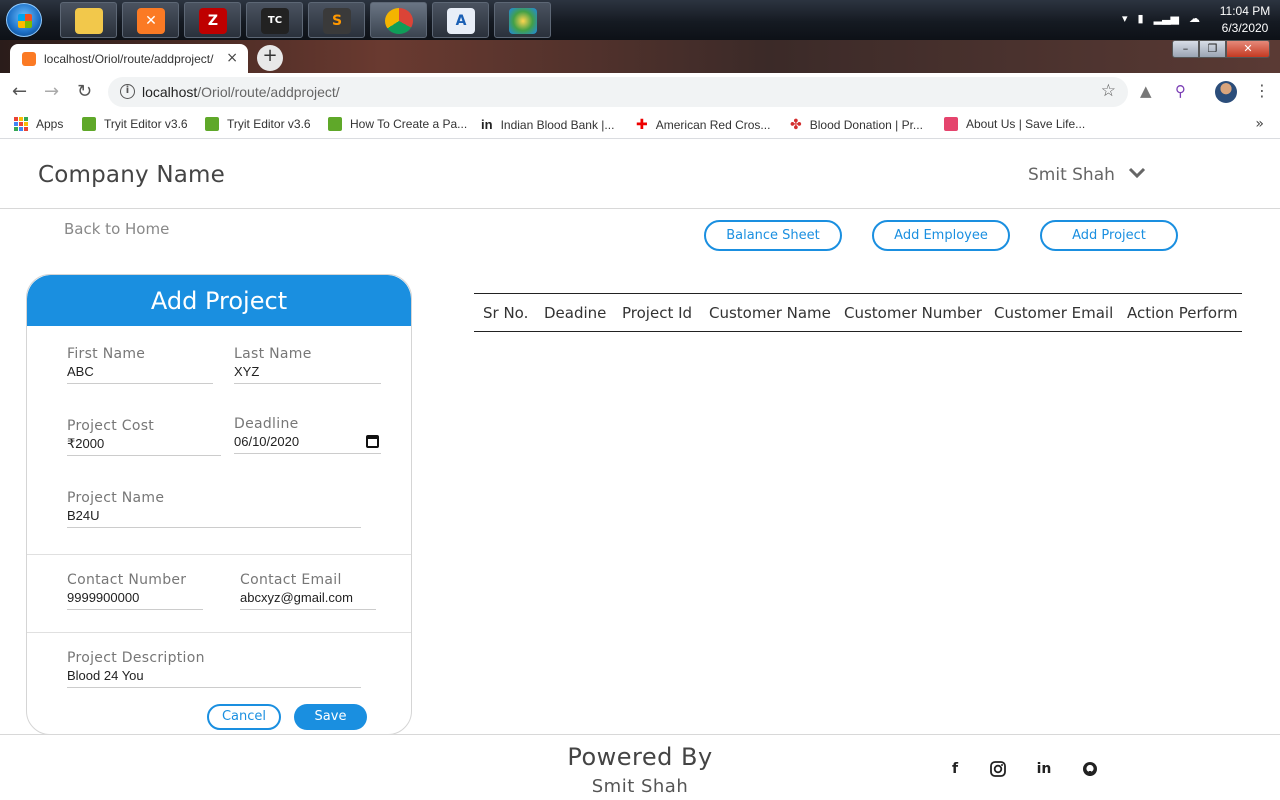 This screenshot has width=1280, height=800. I want to click on column-header: Sr No., so click(506, 313).